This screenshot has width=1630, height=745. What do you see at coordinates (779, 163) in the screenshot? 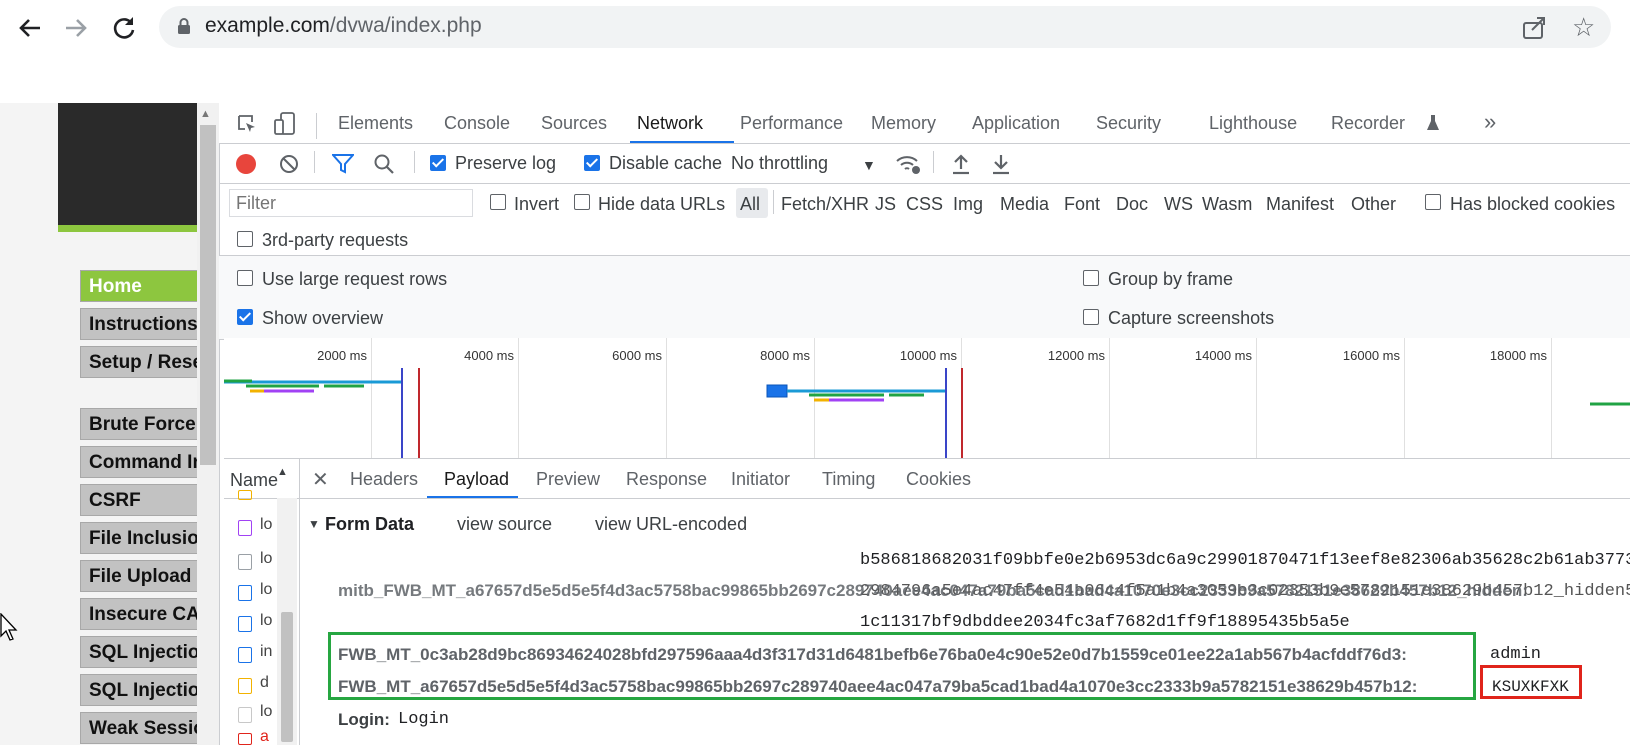
I see `throttling-select: No throttling` at bounding box center [779, 163].